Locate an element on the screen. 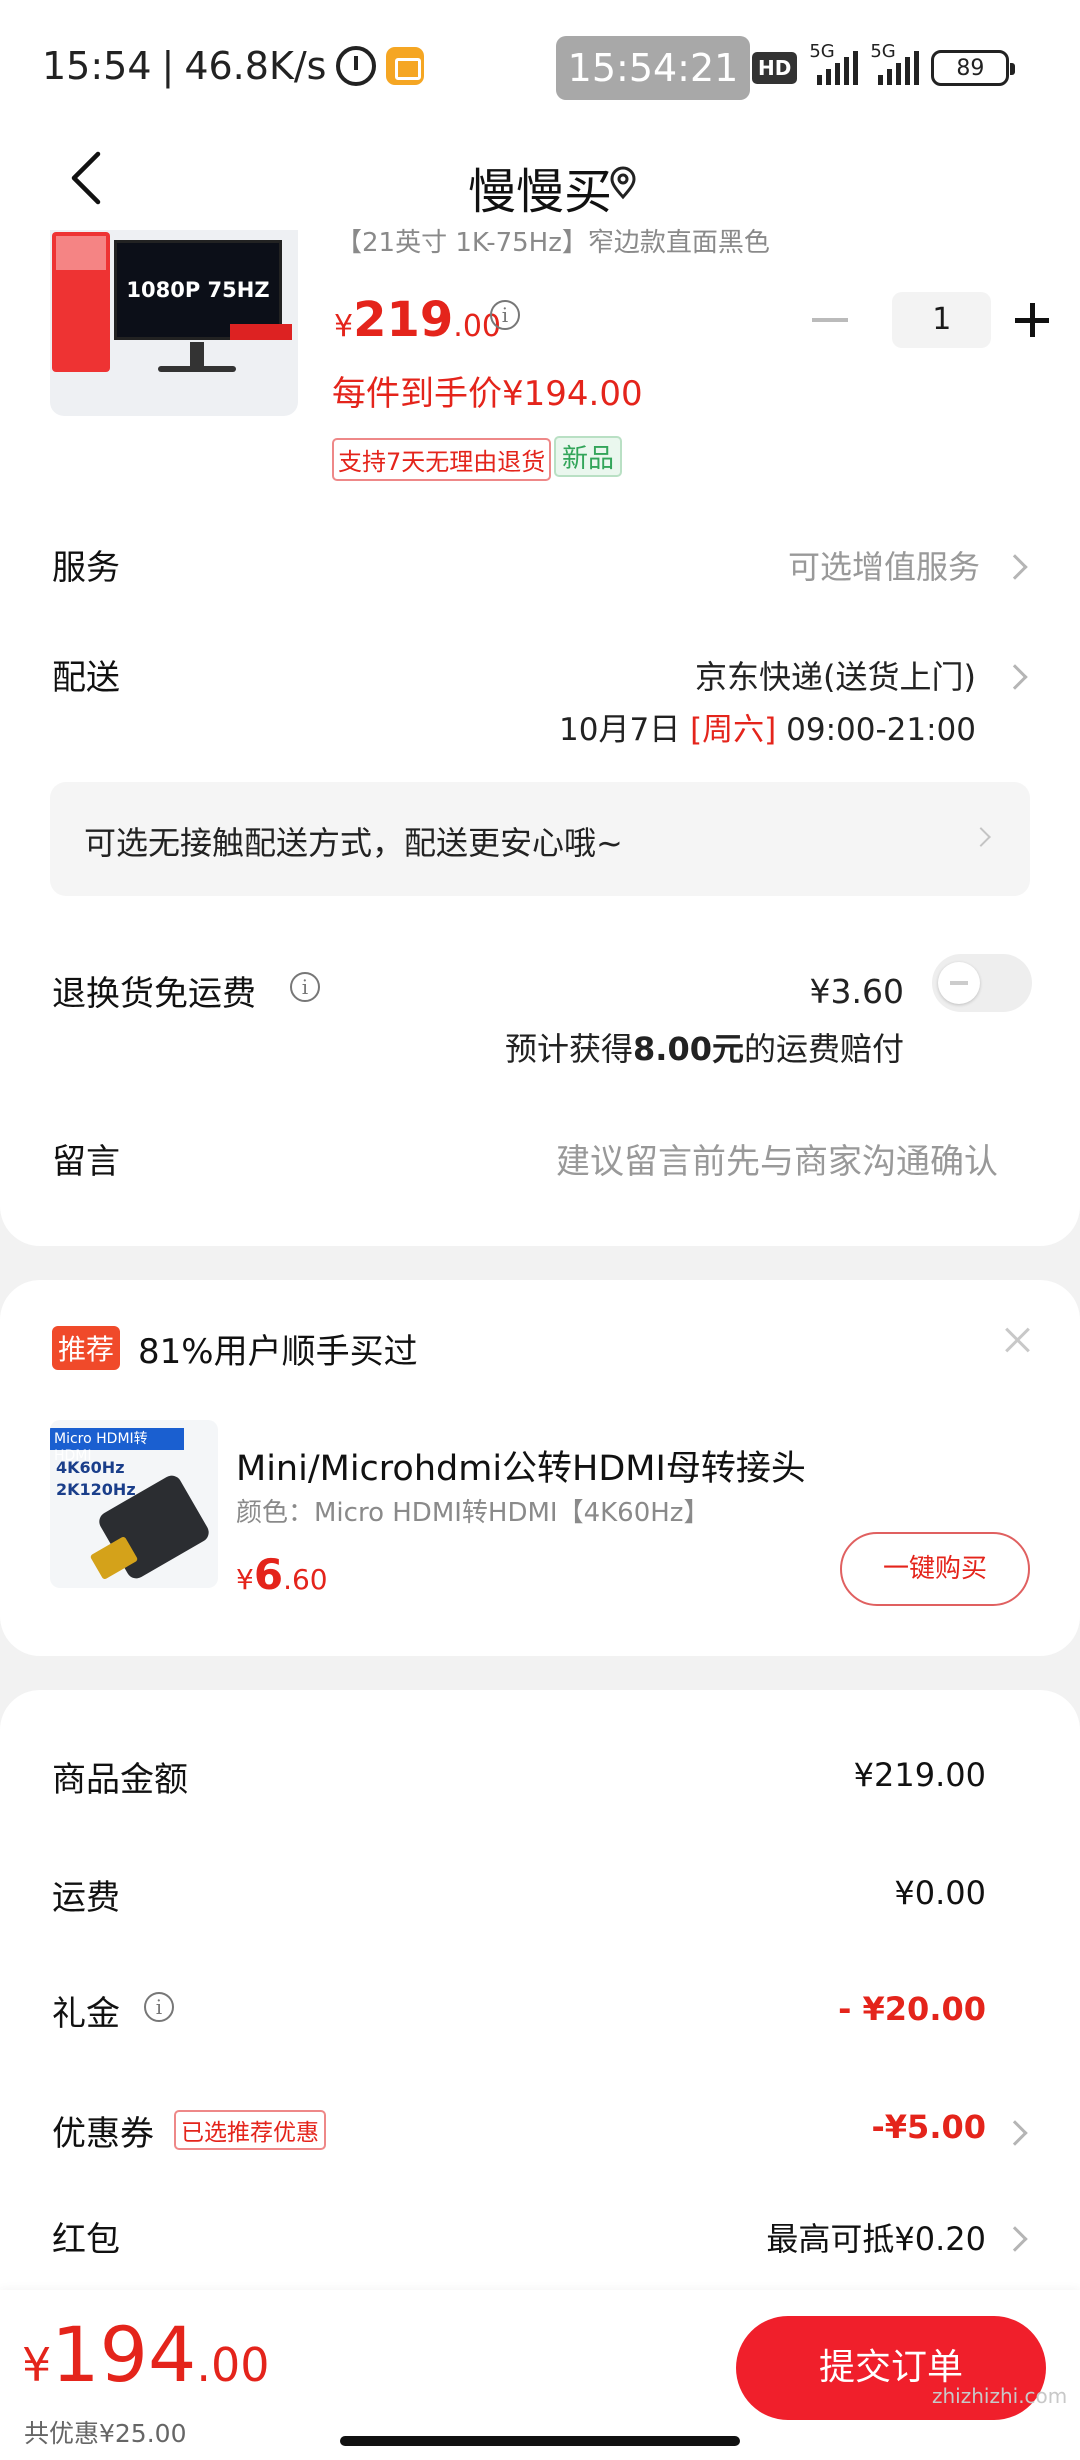 The height and width of the screenshot is (2460, 1080). coupon-label: 优惠券 is located at coordinates (103, 2134).